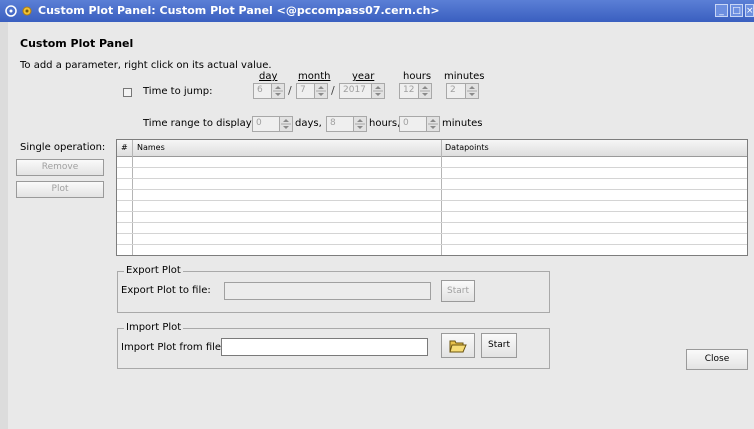 The height and width of the screenshot is (429, 754). What do you see at coordinates (272, 124) in the screenshot?
I see `range-days-spinner: 0` at bounding box center [272, 124].